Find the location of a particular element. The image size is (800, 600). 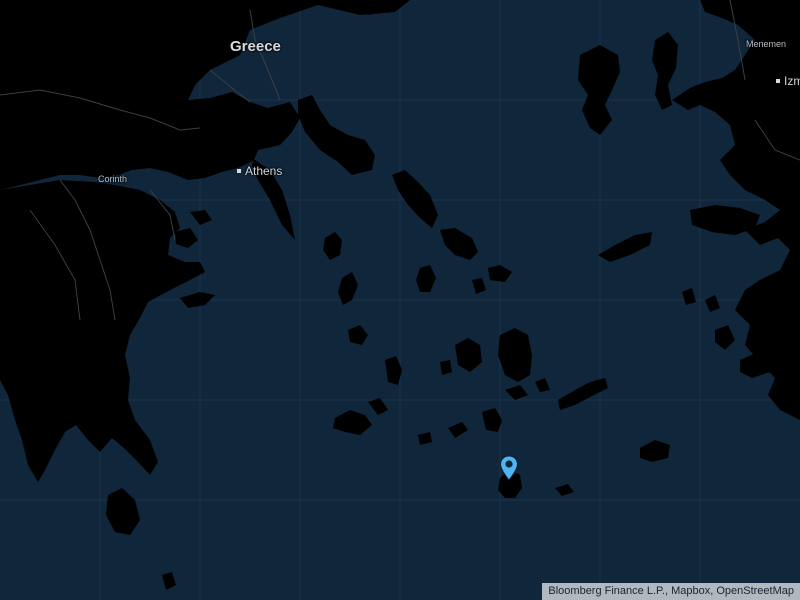

kimolos is located at coordinates (378, 406).